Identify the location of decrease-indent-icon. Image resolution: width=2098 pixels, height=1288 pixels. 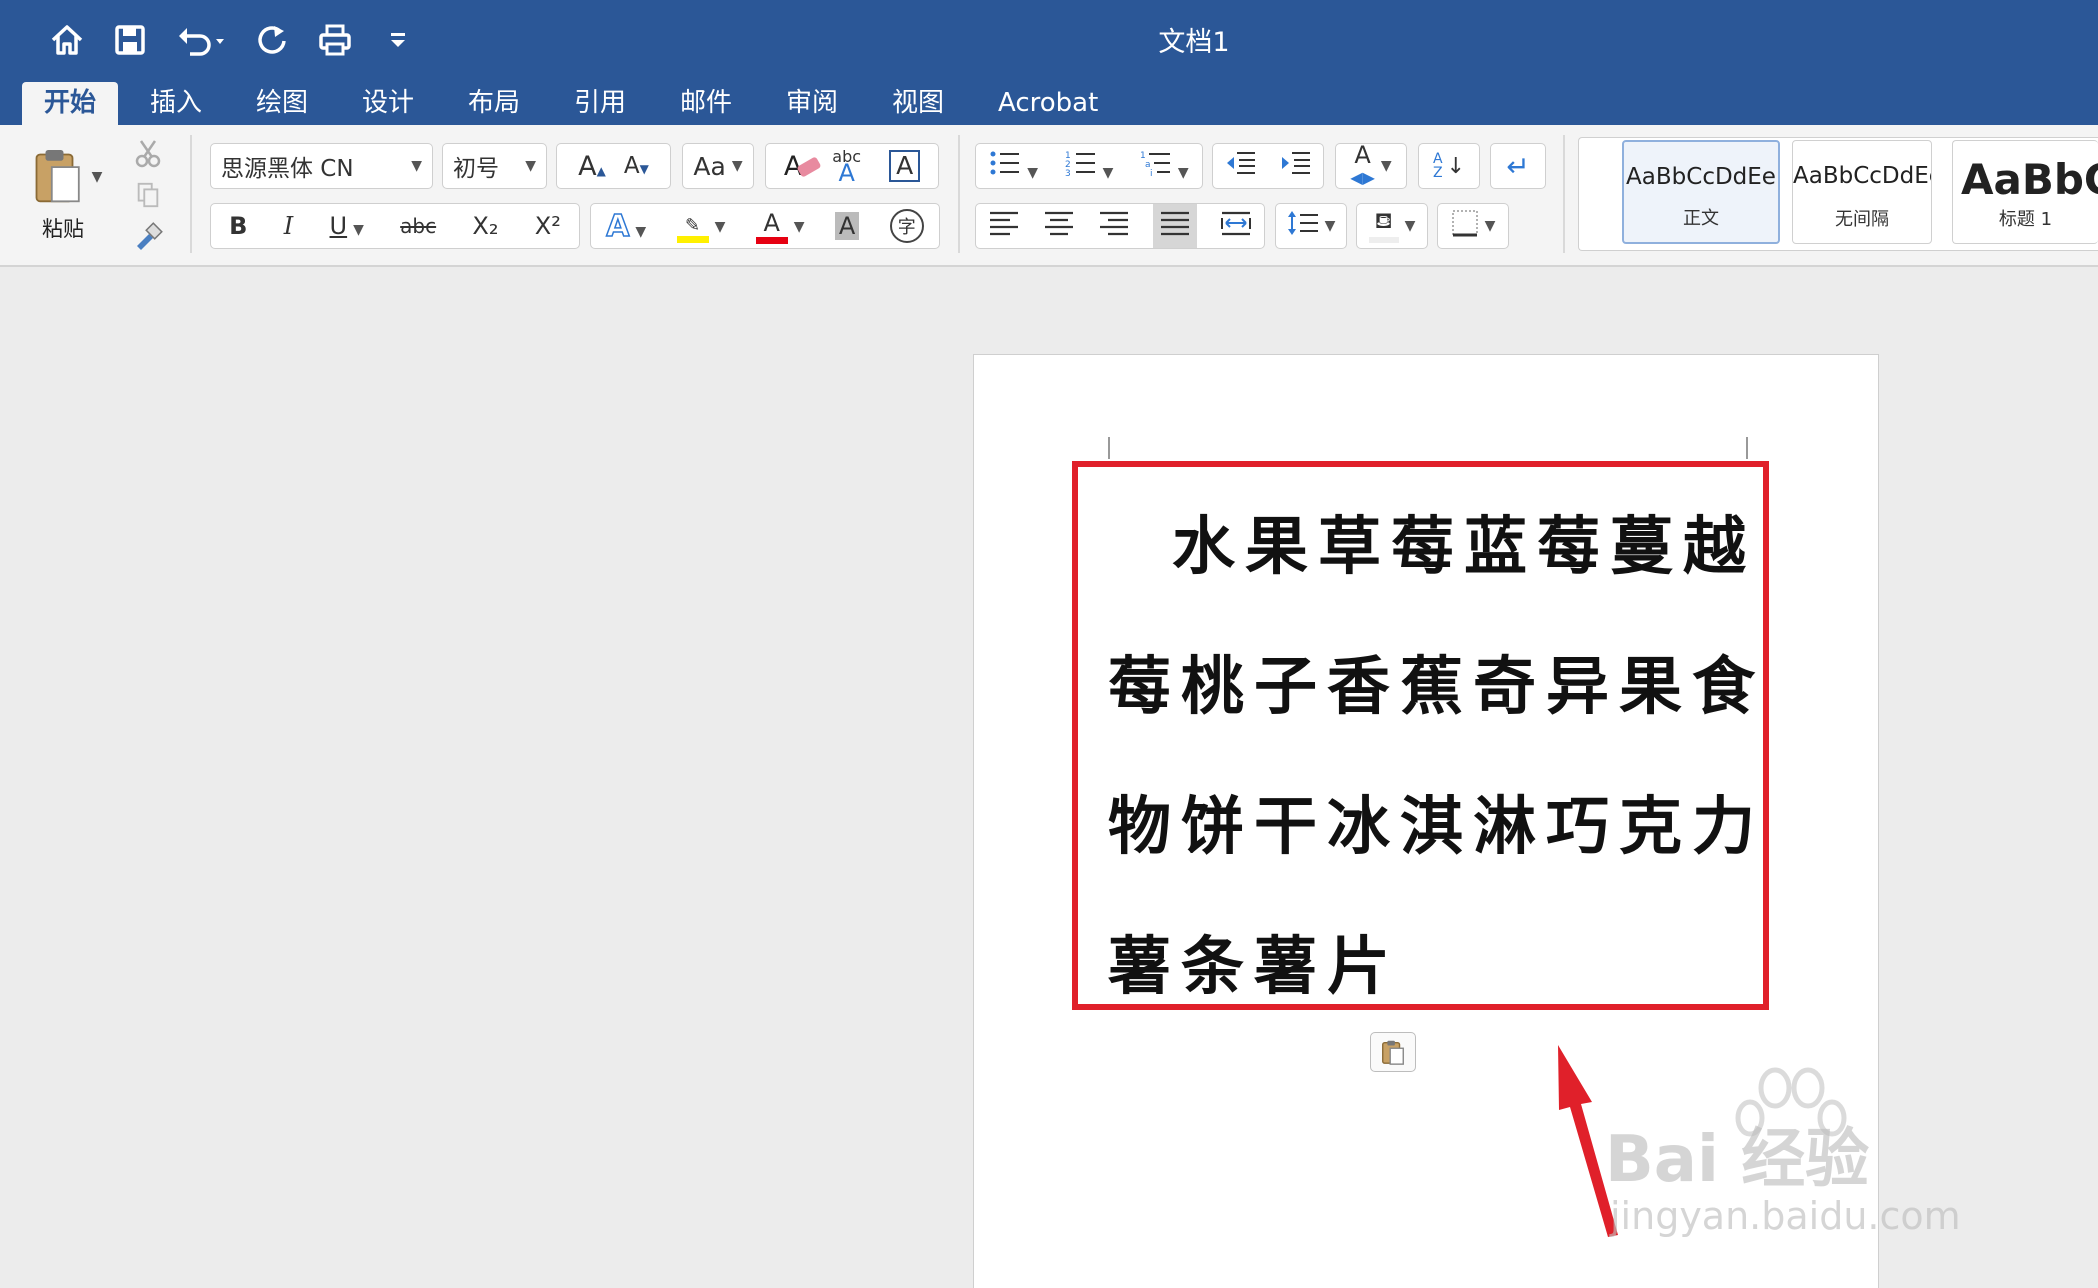
(1241, 166).